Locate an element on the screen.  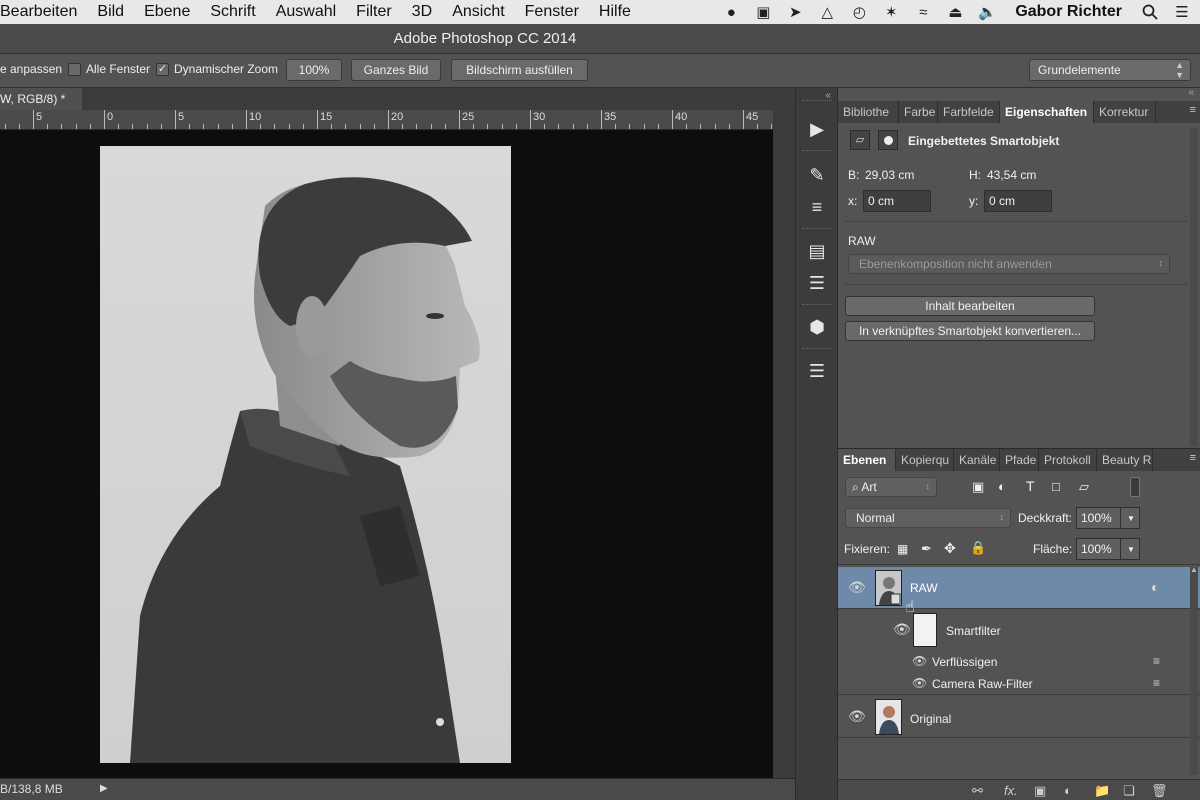
menu-ebene: Ebene is located at coordinates (167, 12).